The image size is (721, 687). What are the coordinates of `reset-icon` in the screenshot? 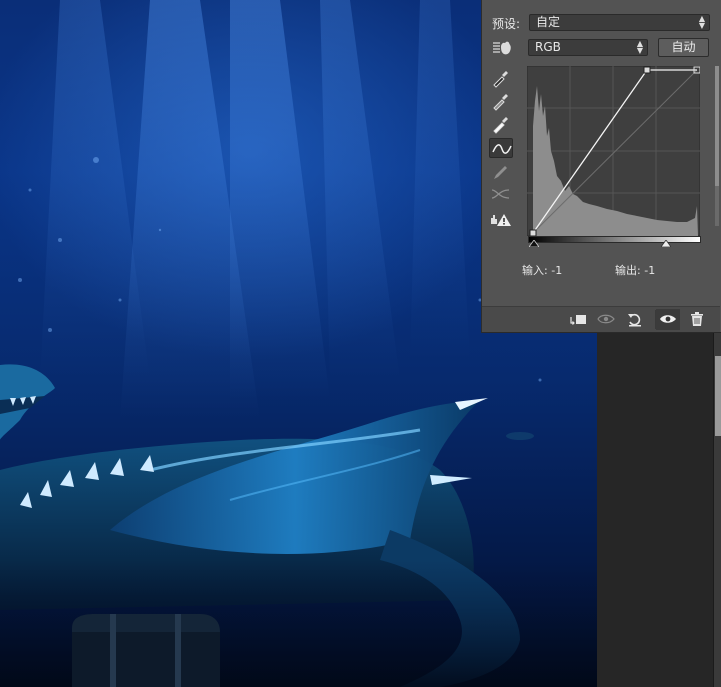 It's located at (635, 319).